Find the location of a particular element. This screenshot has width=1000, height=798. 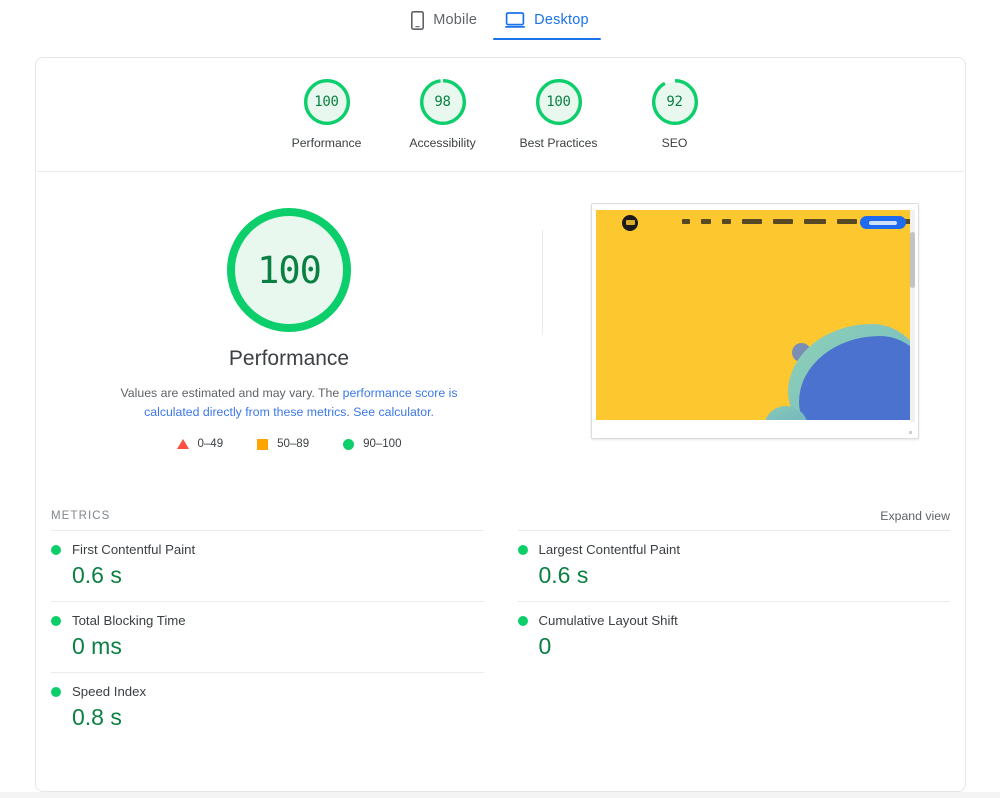

desktop-monitor-icon is located at coordinates (515, 20).